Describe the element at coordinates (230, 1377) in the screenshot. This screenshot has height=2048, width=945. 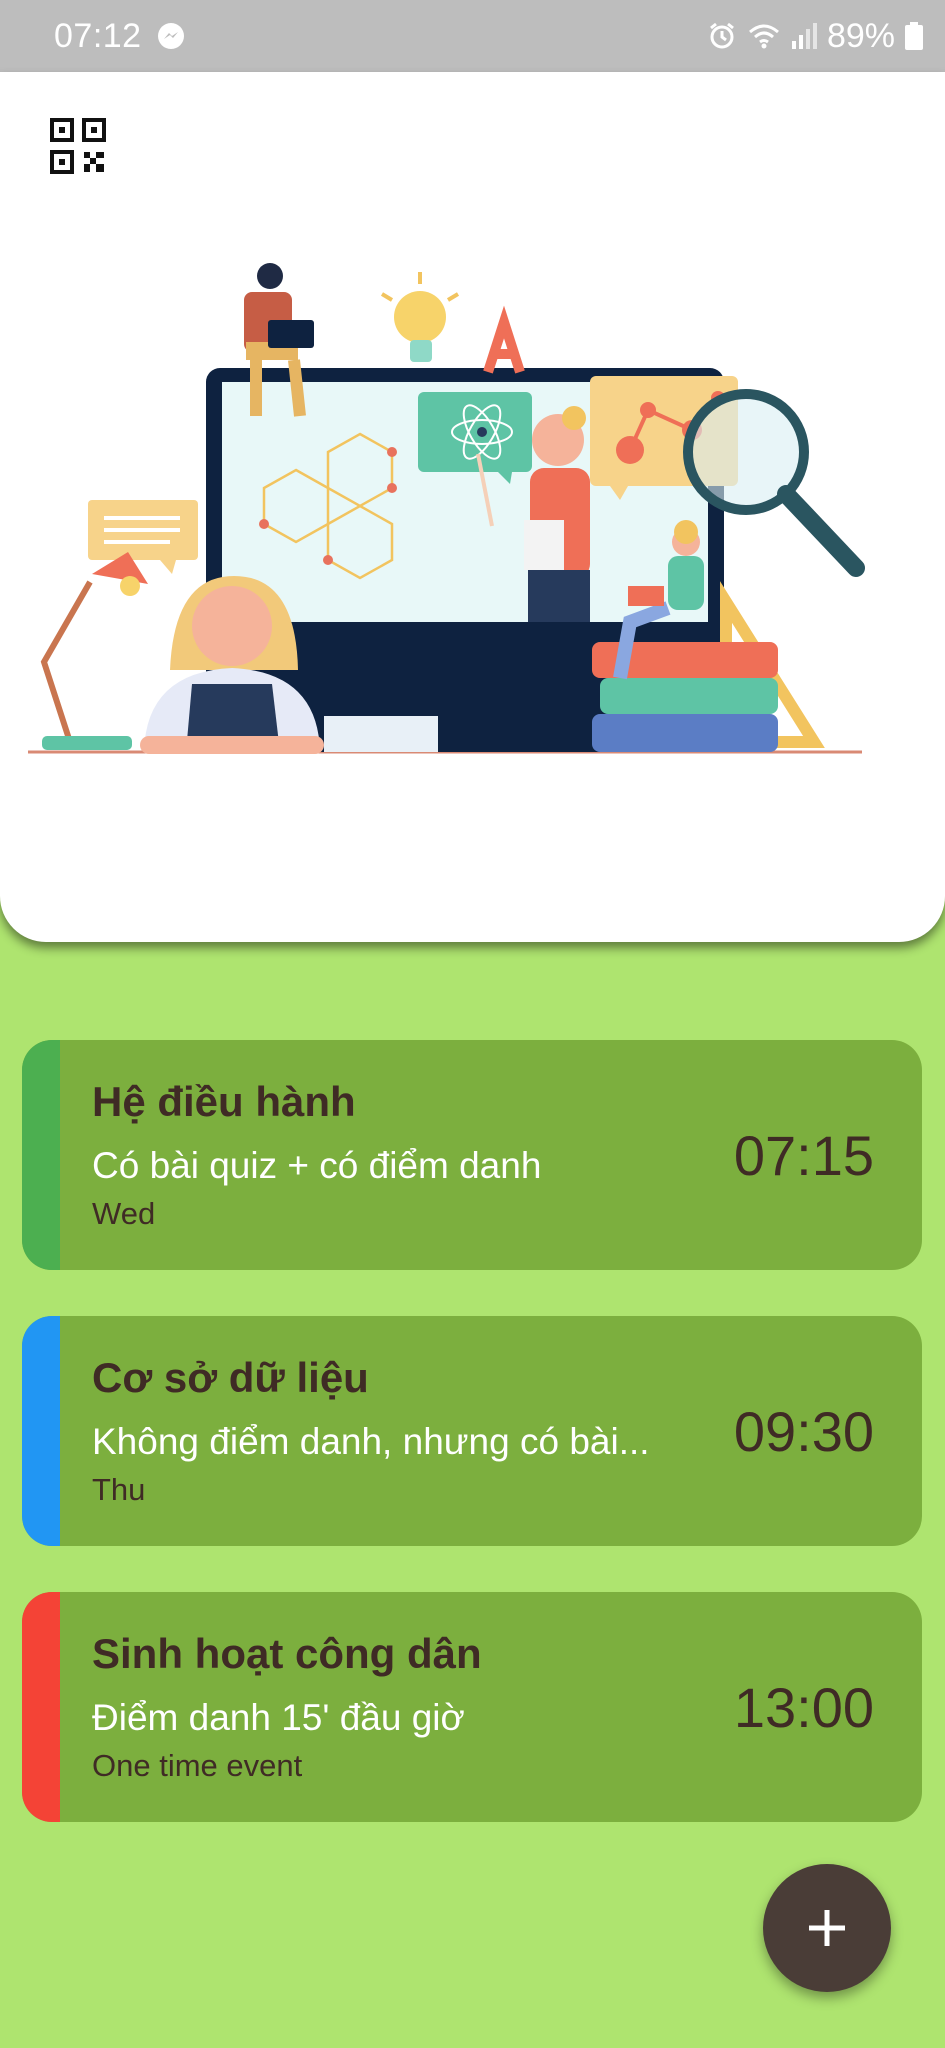
I see `event-title: Cơ sở dữ liệu` at that location.